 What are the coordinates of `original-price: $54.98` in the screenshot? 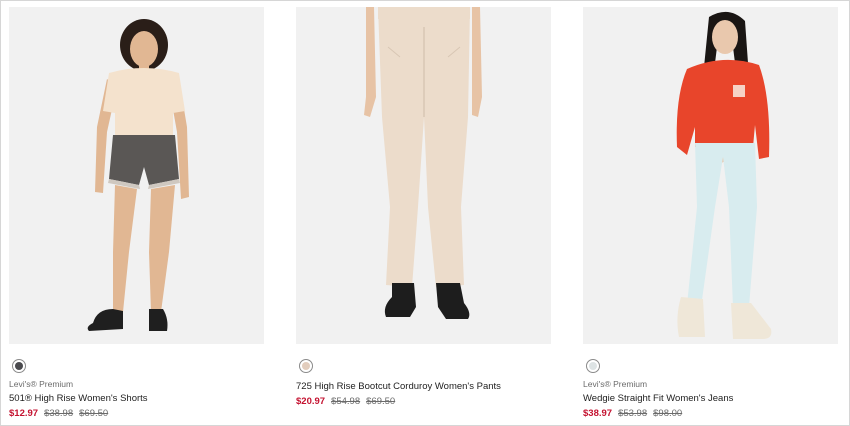 It's located at (346, 401).